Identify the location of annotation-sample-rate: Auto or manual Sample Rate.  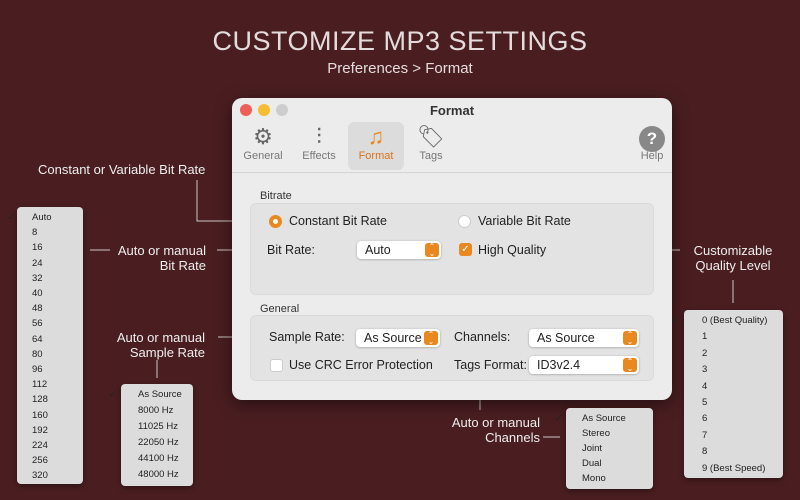
(160, 345).